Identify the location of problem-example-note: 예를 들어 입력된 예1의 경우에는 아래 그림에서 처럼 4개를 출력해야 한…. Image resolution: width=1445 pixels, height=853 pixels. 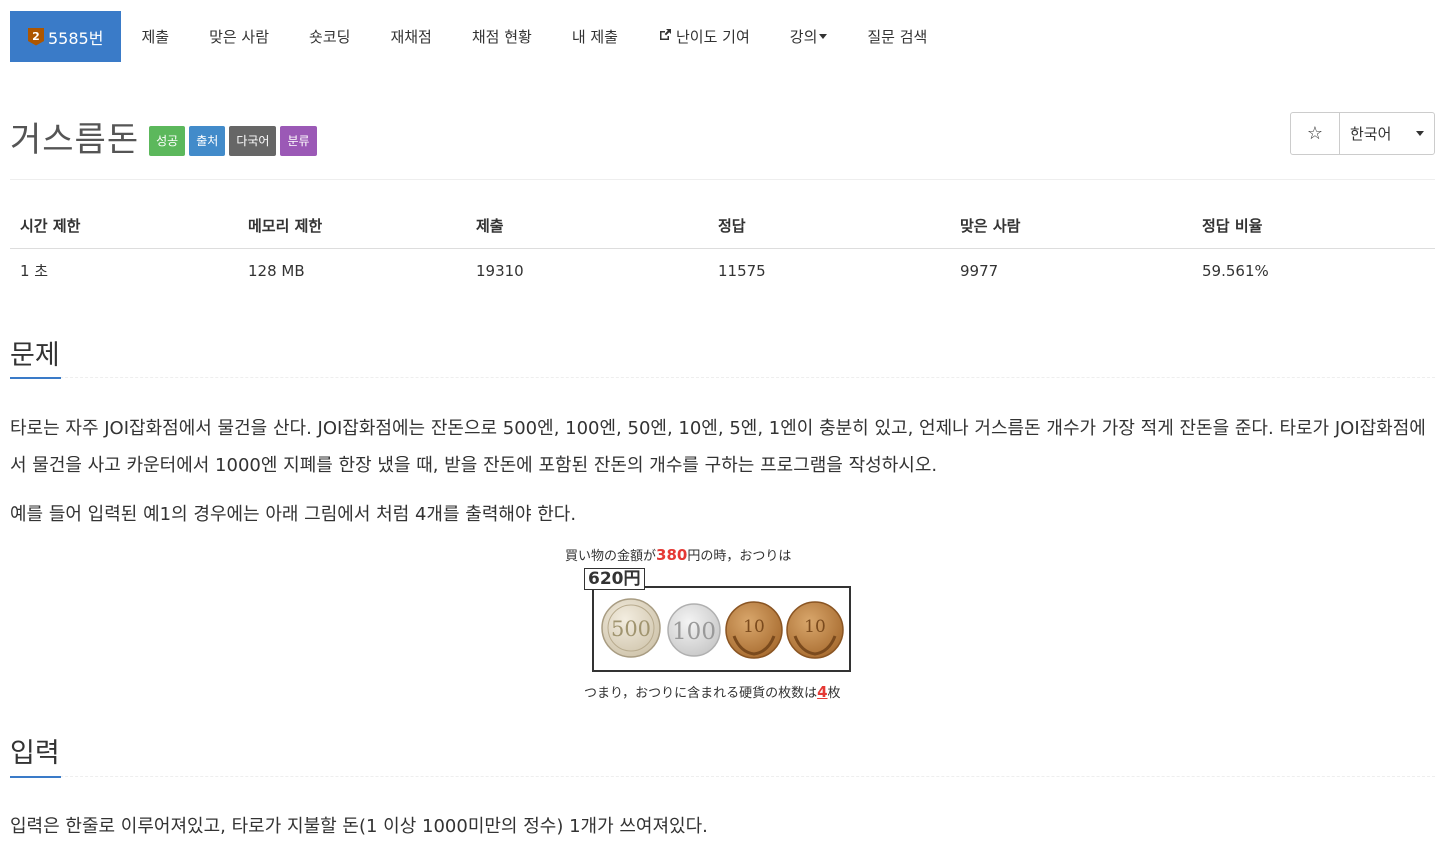
(293, 514).